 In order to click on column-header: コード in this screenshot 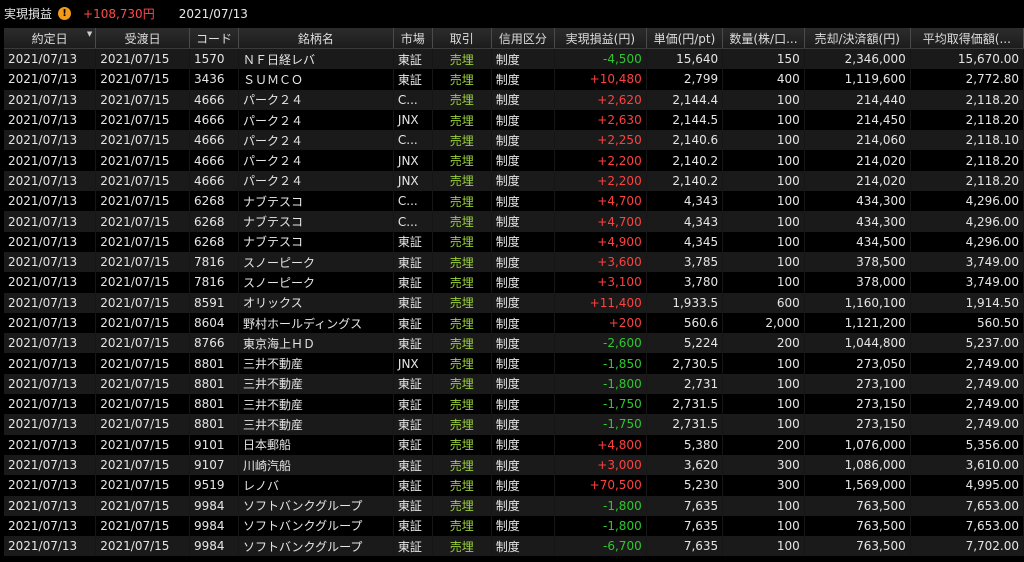, I will do `click(214, 38)`.